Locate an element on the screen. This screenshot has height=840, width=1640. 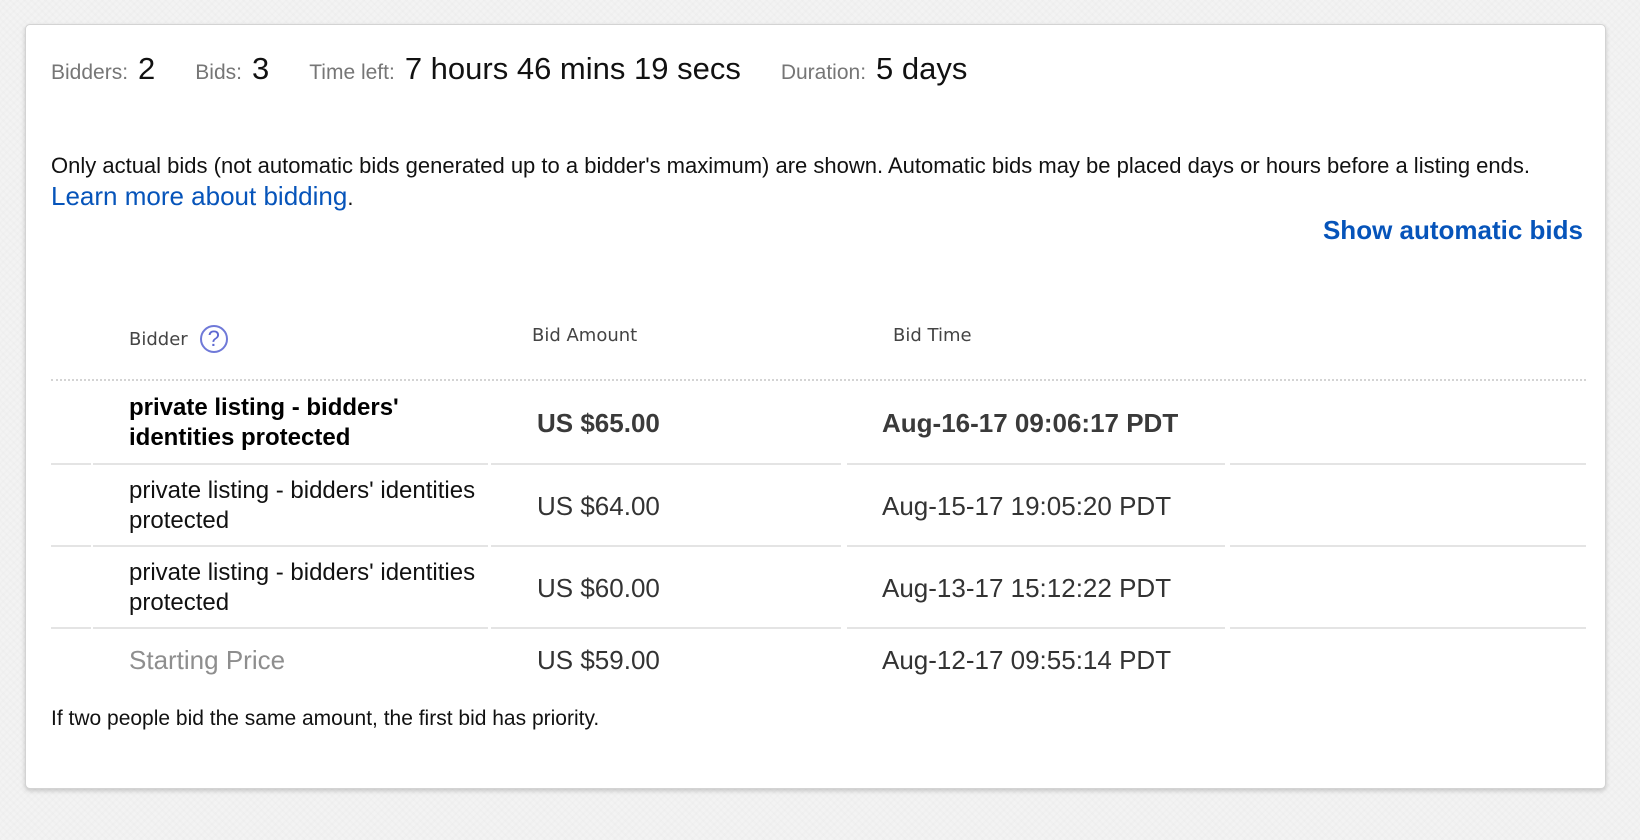
time-left-stat: Time left: 7 hours 46 mins 19 secs is located at coordinates (525, 69).